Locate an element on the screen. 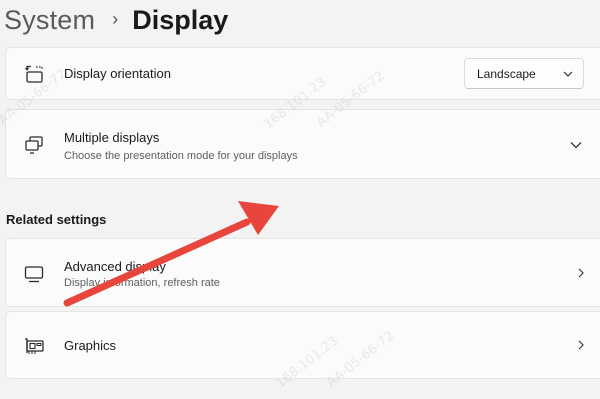  annotation-arrow is located at coordinates (171, 254).